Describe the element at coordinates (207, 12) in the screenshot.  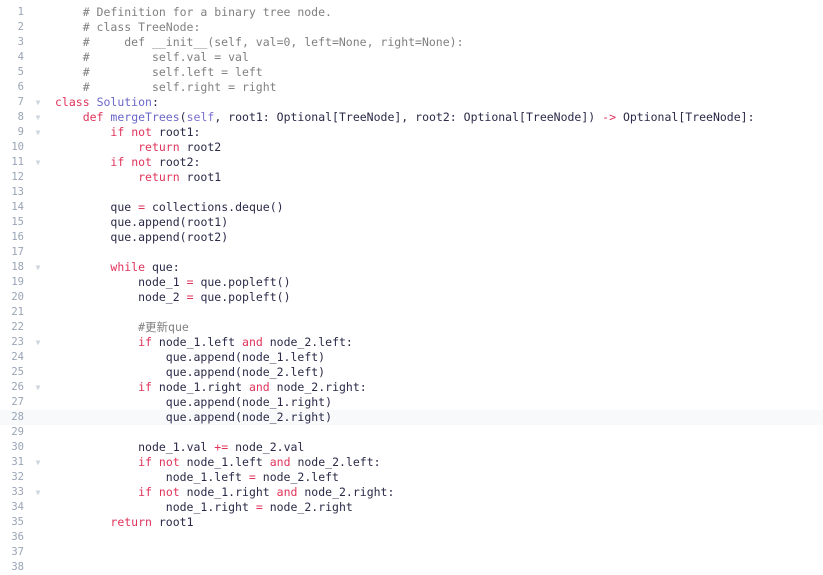
I see `code-line-text: # Definition for a binary tree node.` at that location.